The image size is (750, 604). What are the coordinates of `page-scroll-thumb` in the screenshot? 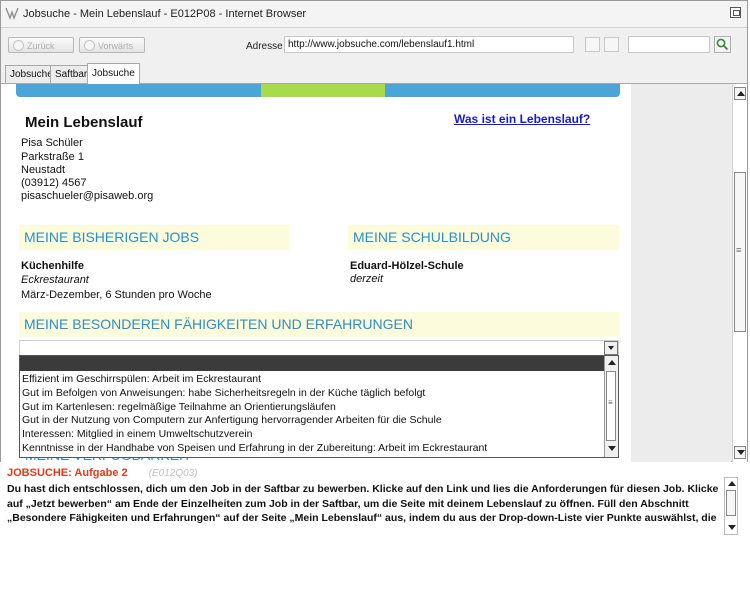 It's located at (740, 252).